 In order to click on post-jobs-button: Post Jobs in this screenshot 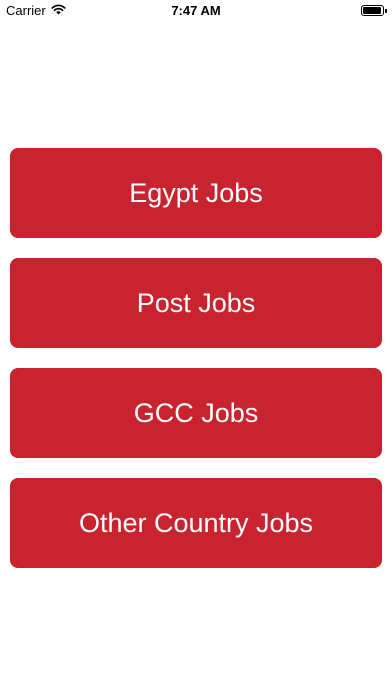, I will do `click(196, 303)`.